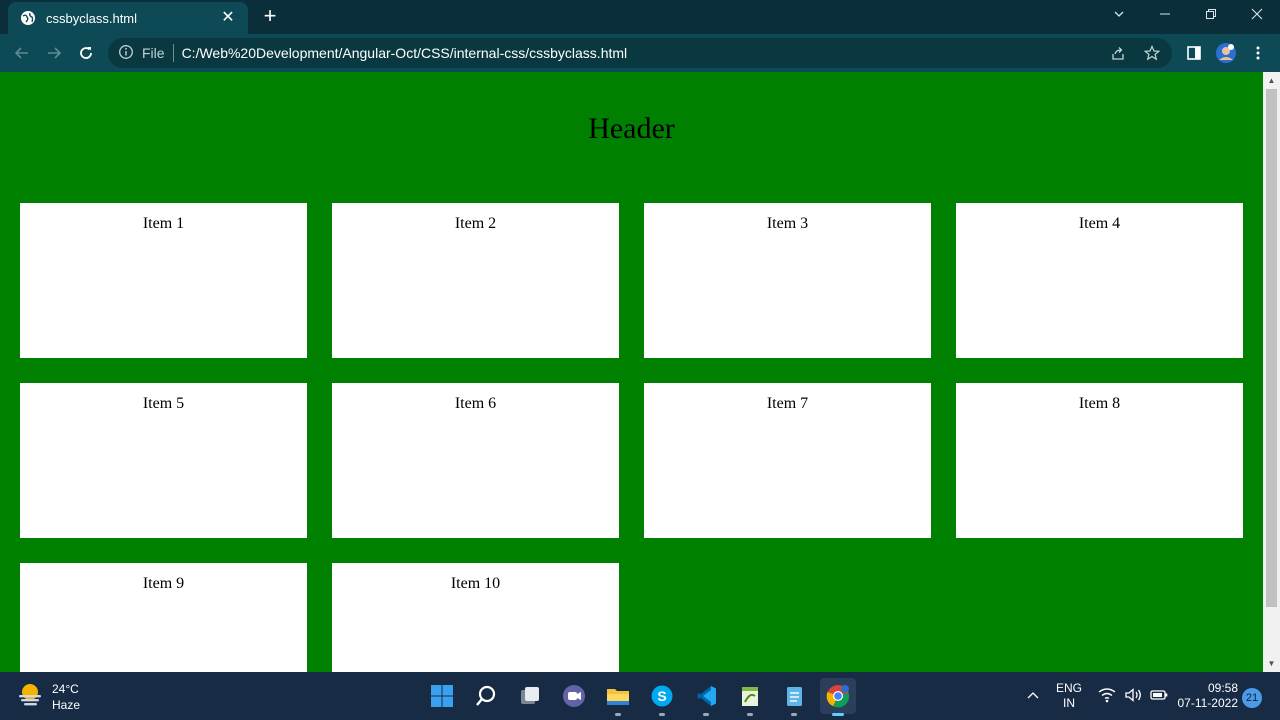 The width and height of the screenshot is (1280, 720). What do you see at coordinates (574, 696) in the screenshot?
I see `teams-chat-icon` at bounding box center [574, 696].